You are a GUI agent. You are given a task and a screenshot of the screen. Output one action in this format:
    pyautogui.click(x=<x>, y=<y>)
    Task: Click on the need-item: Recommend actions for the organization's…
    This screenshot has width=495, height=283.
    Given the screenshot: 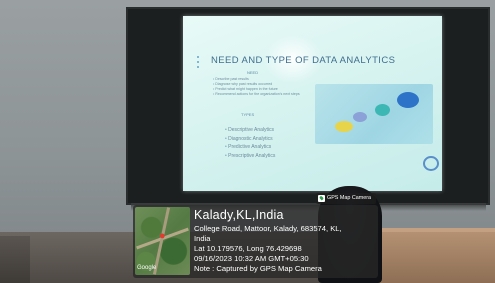 What is the action you would take?
    pyautogui.click(x=256, y=94)
    